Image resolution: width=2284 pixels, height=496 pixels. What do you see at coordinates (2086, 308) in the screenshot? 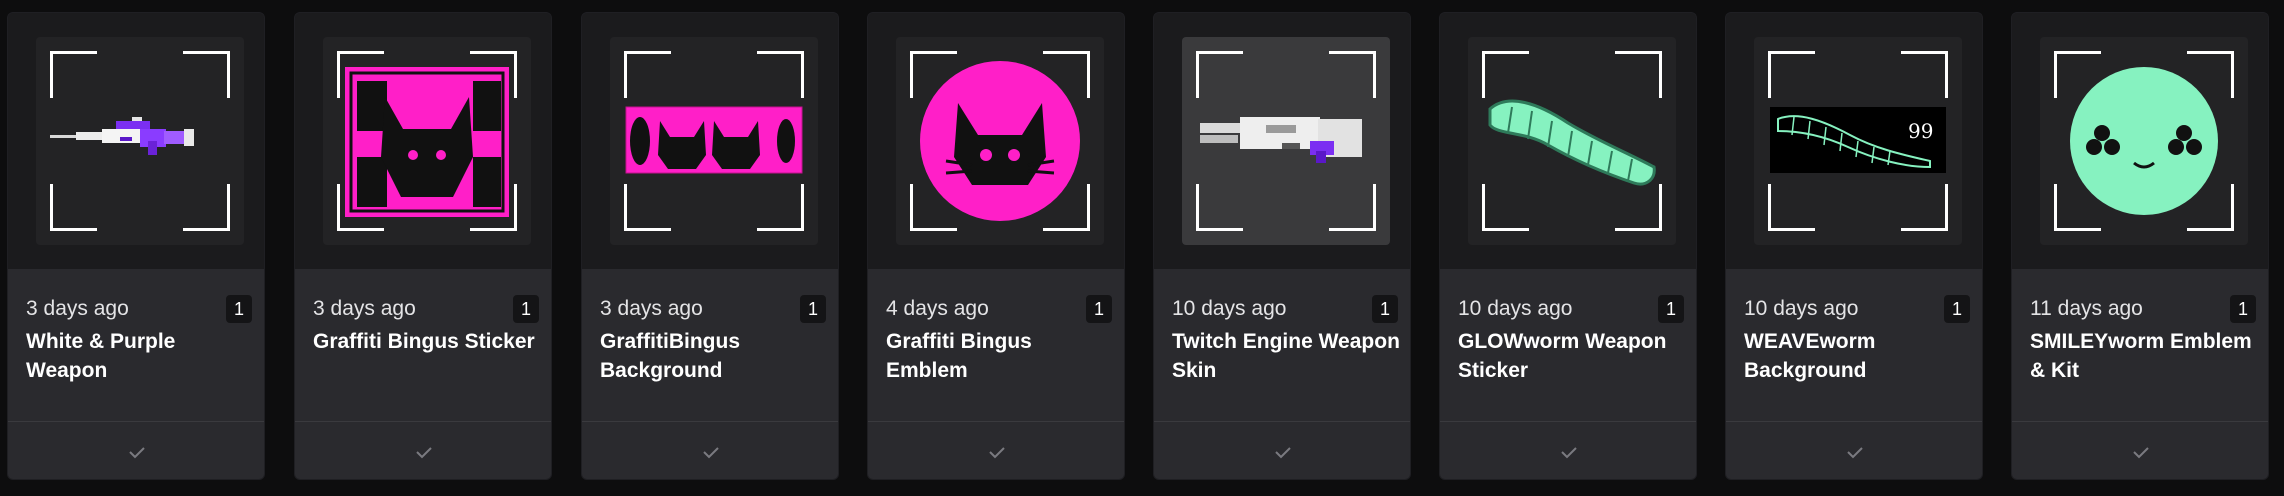
I see `item-date: 11 days ago` at bounding box center [2086, 308].